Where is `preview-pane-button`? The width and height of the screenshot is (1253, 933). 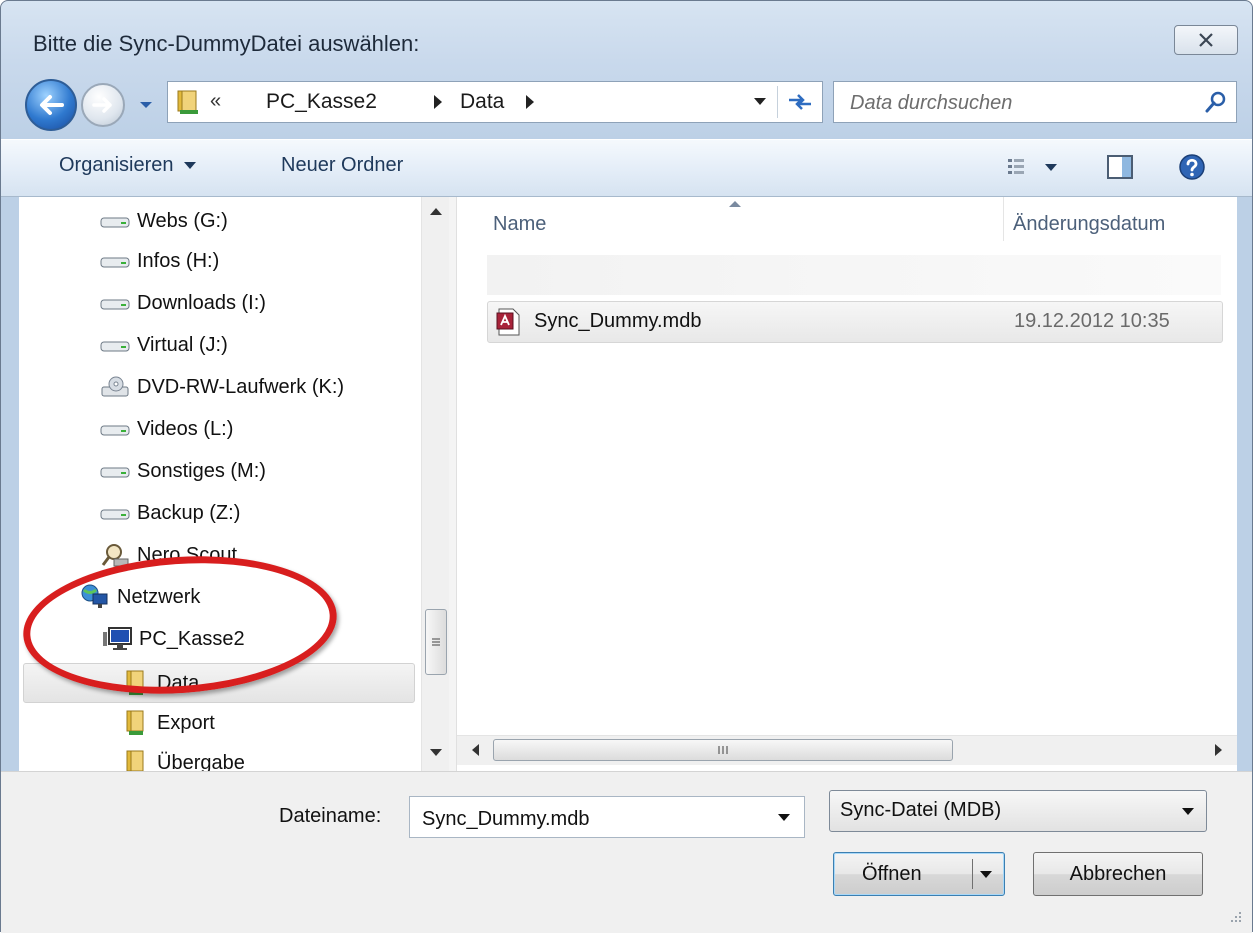 preview-pane-button is located at coordinates (1120, 167).